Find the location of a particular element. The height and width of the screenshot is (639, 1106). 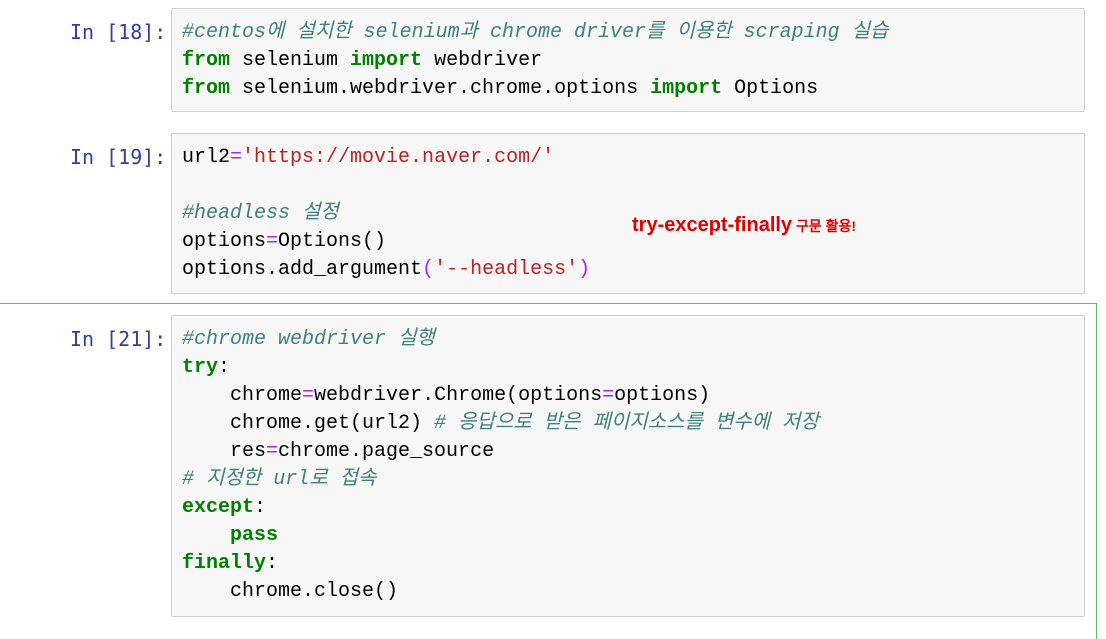

code-line: except: is located at coordinates (500, 508).